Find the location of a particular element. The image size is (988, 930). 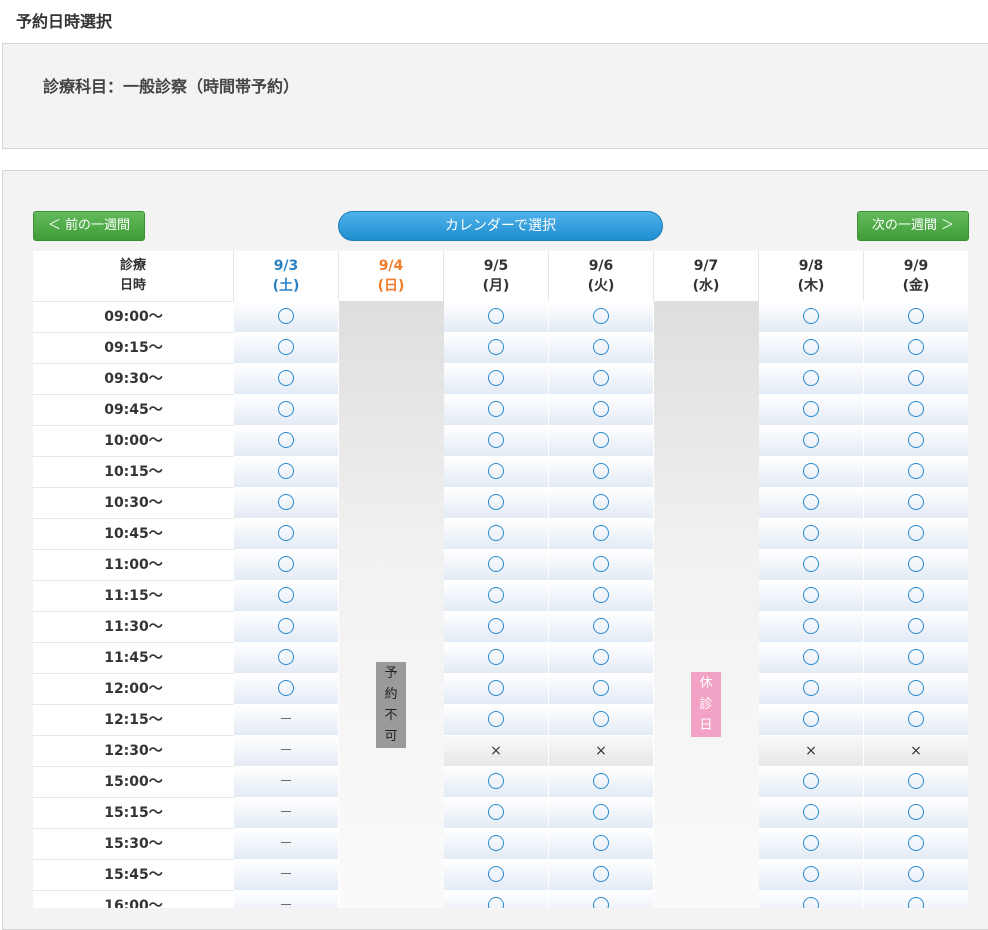

next-week-button: 次の一週間 ＞ is located at coordinates (913, 226).